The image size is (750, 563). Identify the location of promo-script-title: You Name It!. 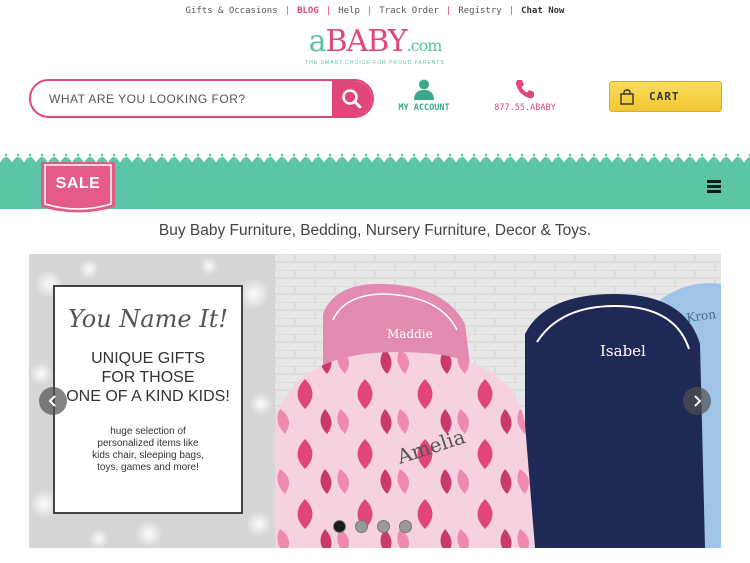
(148, 319).